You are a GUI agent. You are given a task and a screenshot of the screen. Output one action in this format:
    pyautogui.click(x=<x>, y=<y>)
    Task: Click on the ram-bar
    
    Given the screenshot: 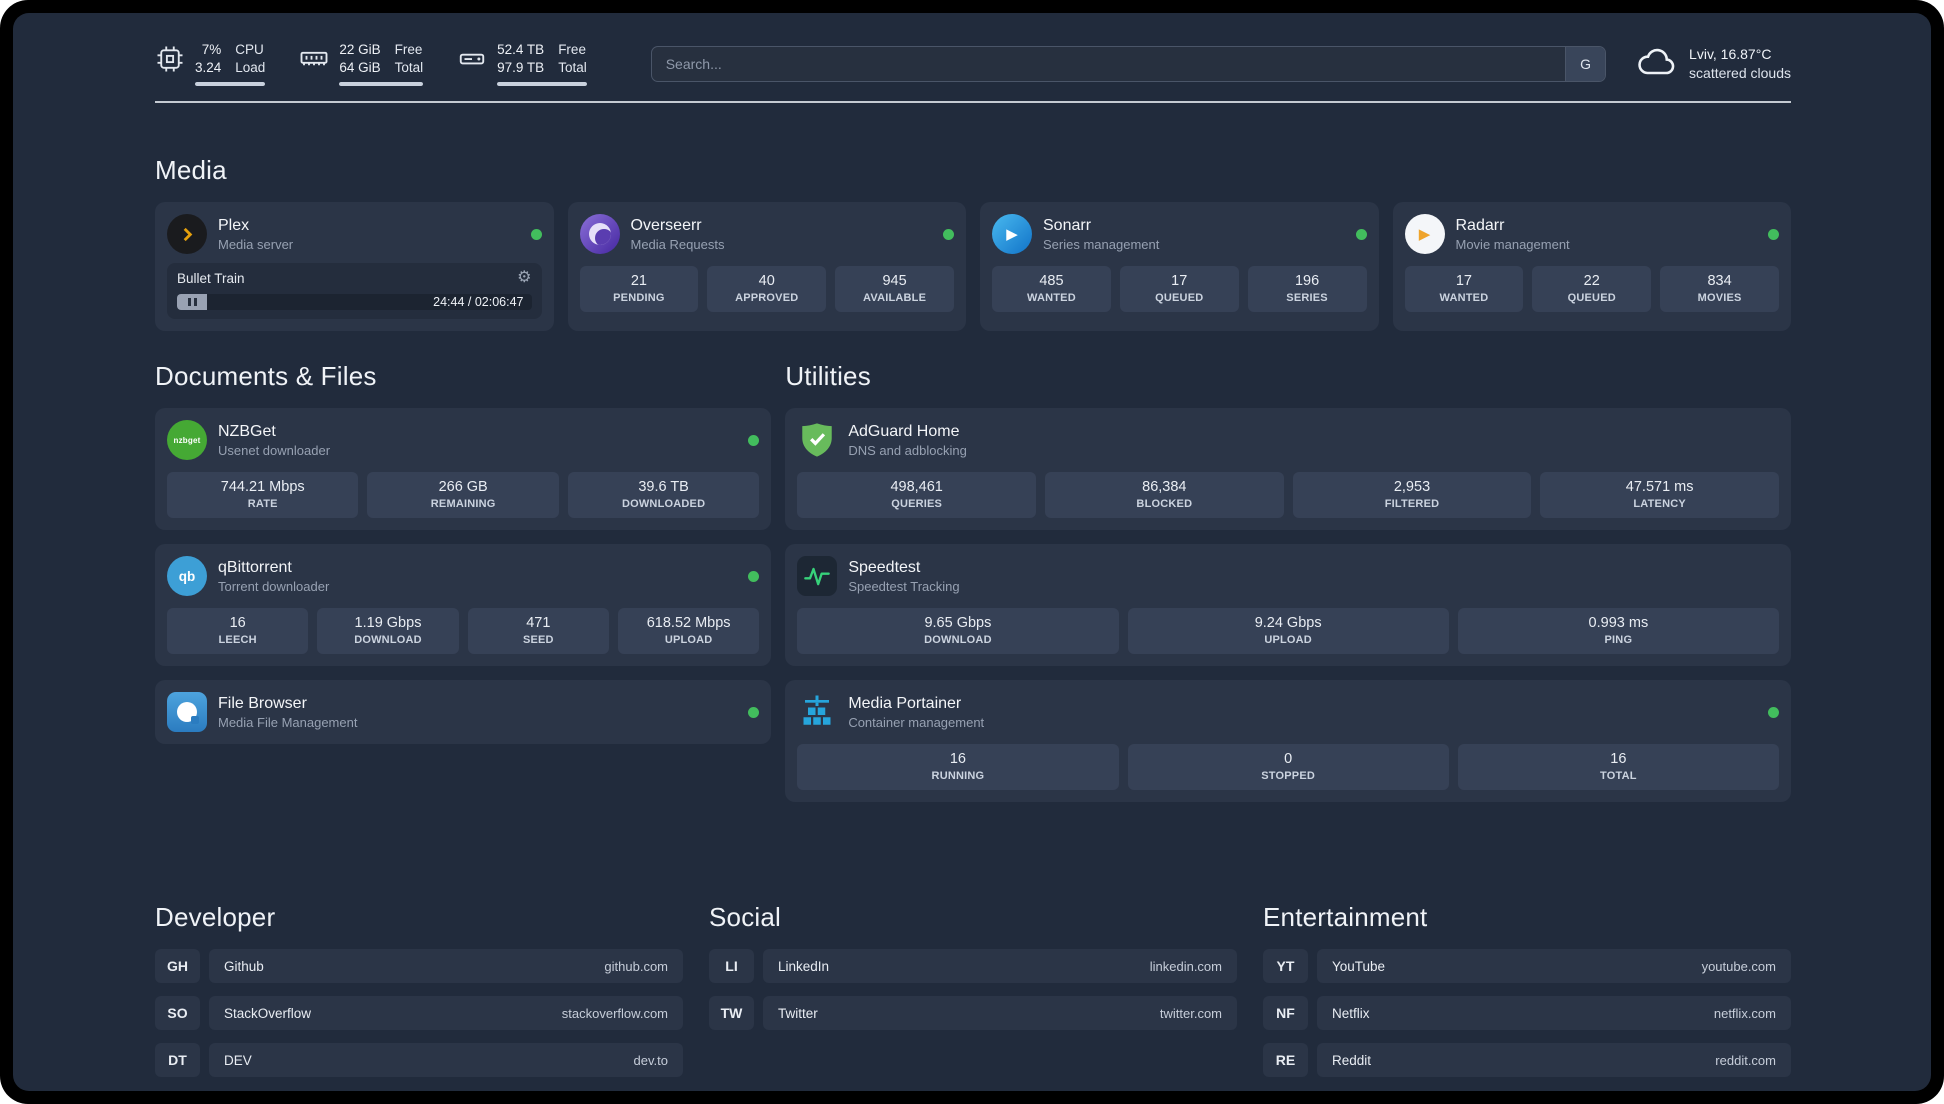 What is the action you would take?
    pyautogui.click(x=381, y=84)
    